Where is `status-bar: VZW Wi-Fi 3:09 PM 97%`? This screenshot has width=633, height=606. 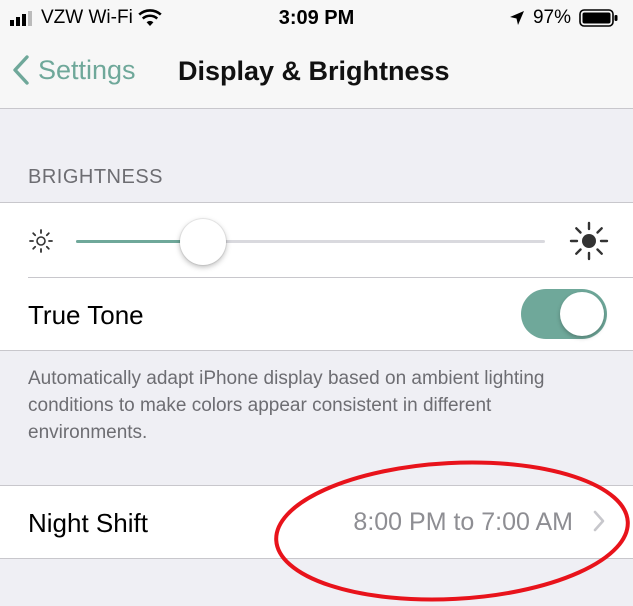 status-bar: VZW Wi-Fi 3:09 PM 97% is located at coordinates (316, 20).